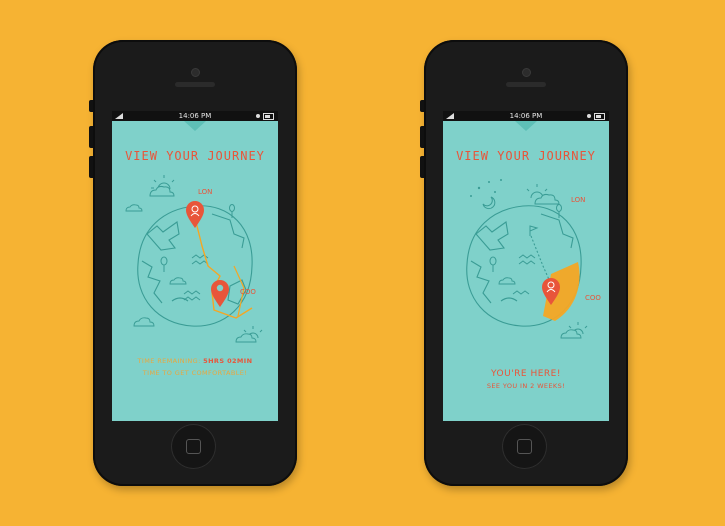 This screenshot has height=526, width=725. Describe the element at coordinates (526, 386) in the screenshot. I see `current-location-subtitle: SEE YOU IN 2 WEEKS!` at that location.